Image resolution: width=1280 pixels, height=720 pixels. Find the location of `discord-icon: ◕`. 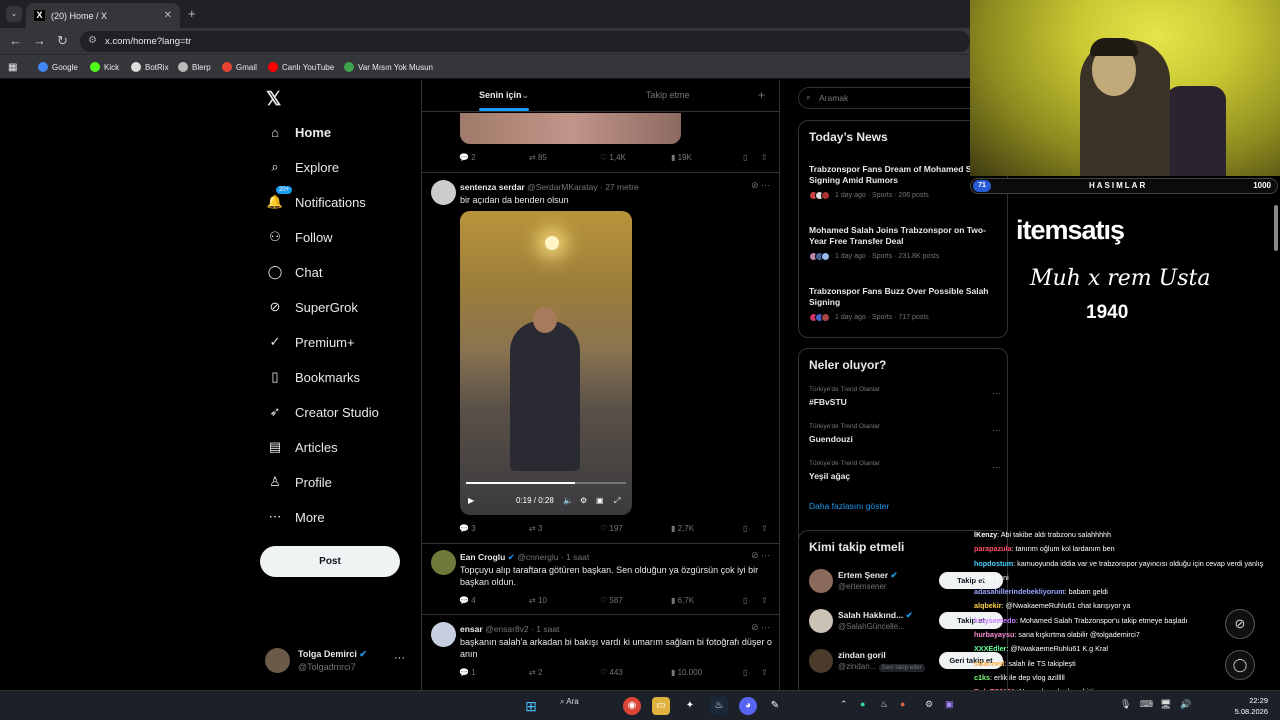

discord-icon: ◕ is located at coordinates (748, 706).